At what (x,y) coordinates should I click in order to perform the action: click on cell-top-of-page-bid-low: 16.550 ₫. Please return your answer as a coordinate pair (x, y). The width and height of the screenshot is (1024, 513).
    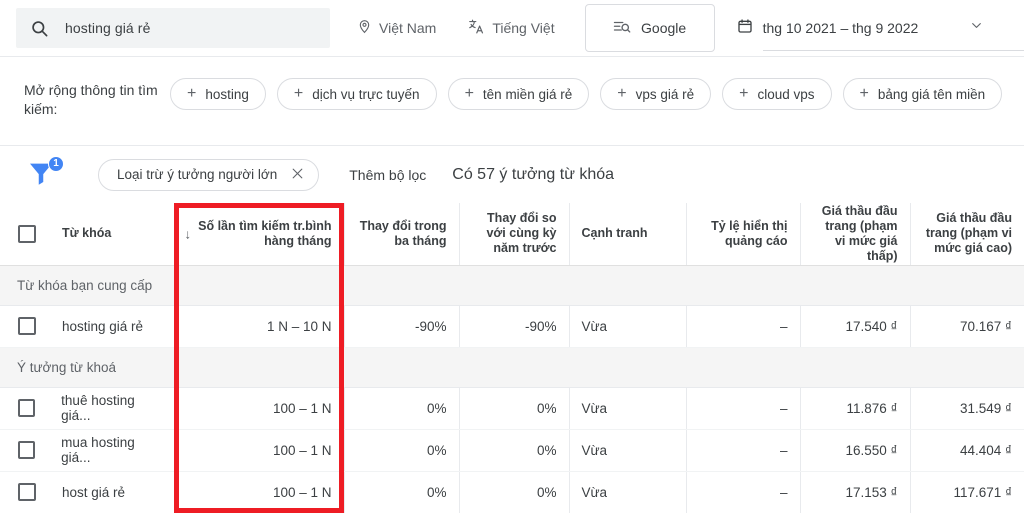
    Looking at the image, I should click on (855, 450).